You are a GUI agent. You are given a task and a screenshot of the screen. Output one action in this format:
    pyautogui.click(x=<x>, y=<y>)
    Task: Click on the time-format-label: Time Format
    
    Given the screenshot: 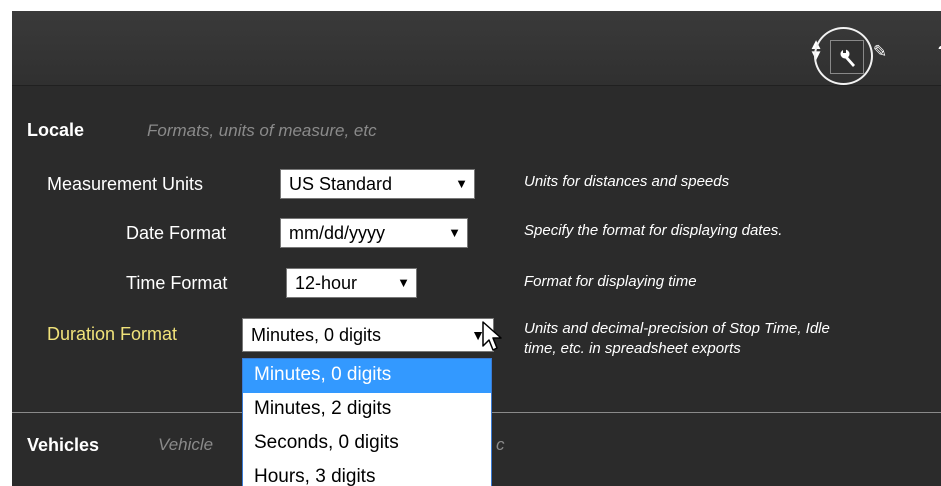 What is the action you would take?
    pyautogui.click(x=177, y=283)
    